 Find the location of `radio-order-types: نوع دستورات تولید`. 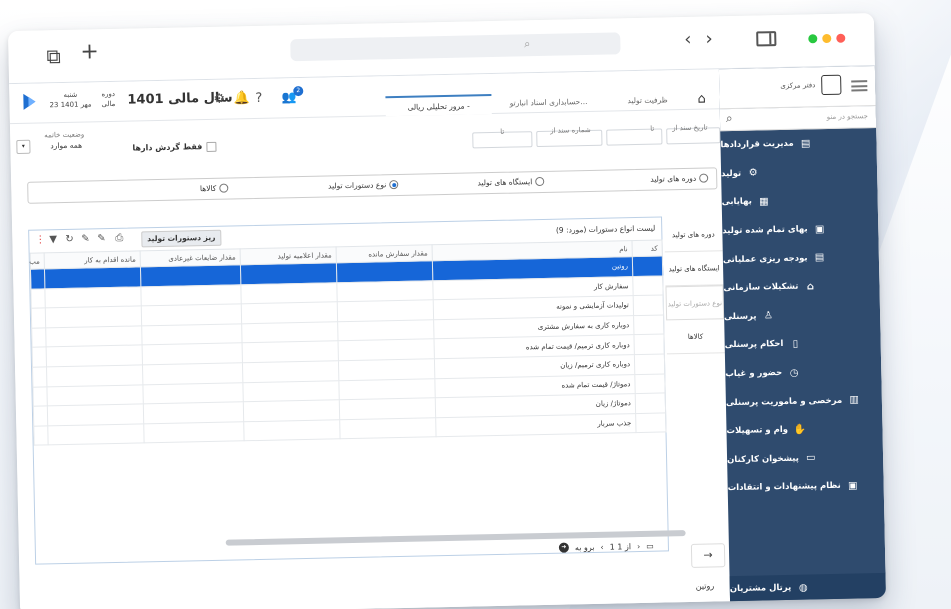

radio-order-types: نوع دستورات تولید is located at coordinates (363, 185).